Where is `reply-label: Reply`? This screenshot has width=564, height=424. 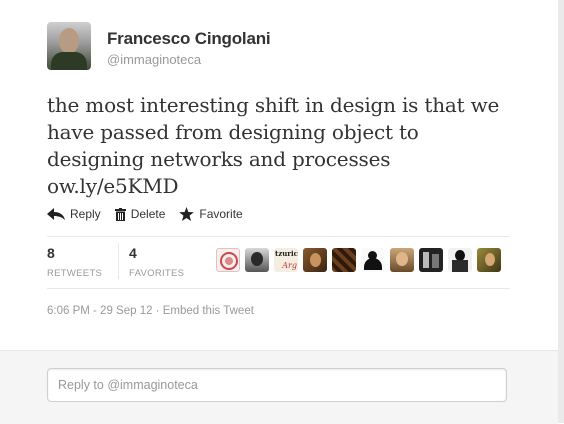
reply-label: Reply is located at coordinates (85, 214).